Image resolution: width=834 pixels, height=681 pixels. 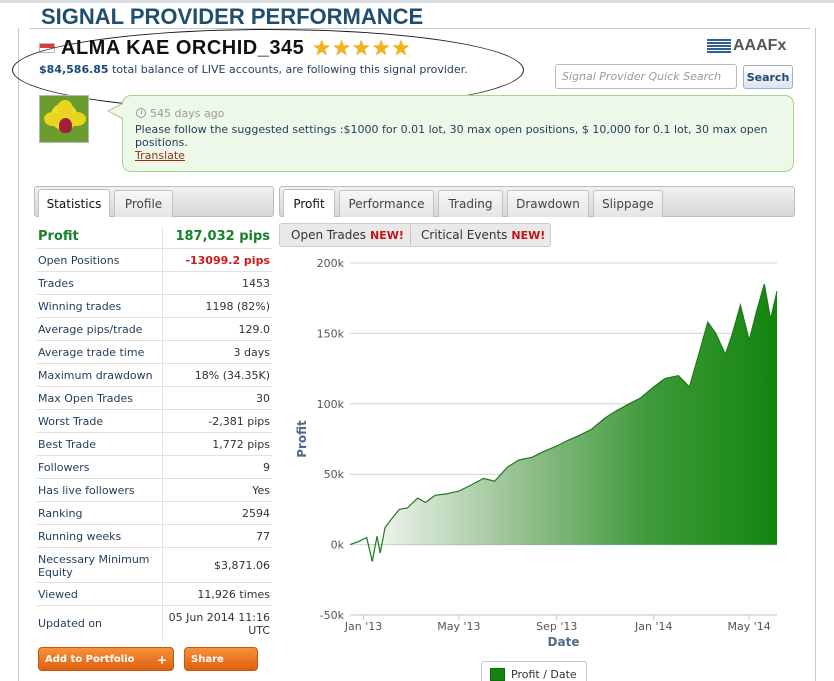 I want to click on stat-row-running-weeks: Running weeks 77, so click(x=154, y=536).